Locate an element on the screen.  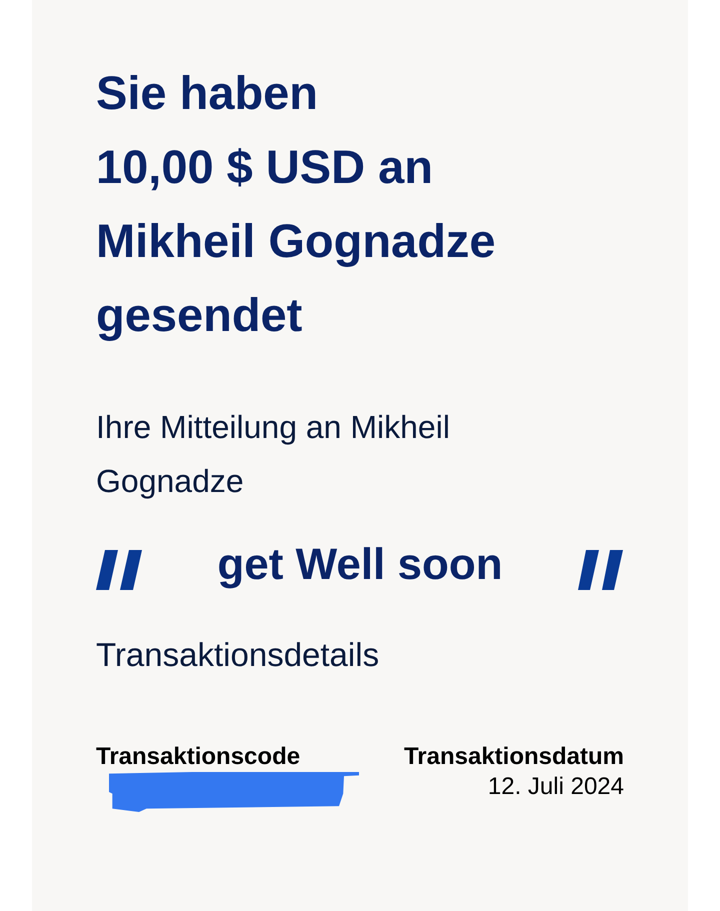
message-intro: Ihre Mitteilung an Mikheil Gognadze is located at coordinates (273, 454).